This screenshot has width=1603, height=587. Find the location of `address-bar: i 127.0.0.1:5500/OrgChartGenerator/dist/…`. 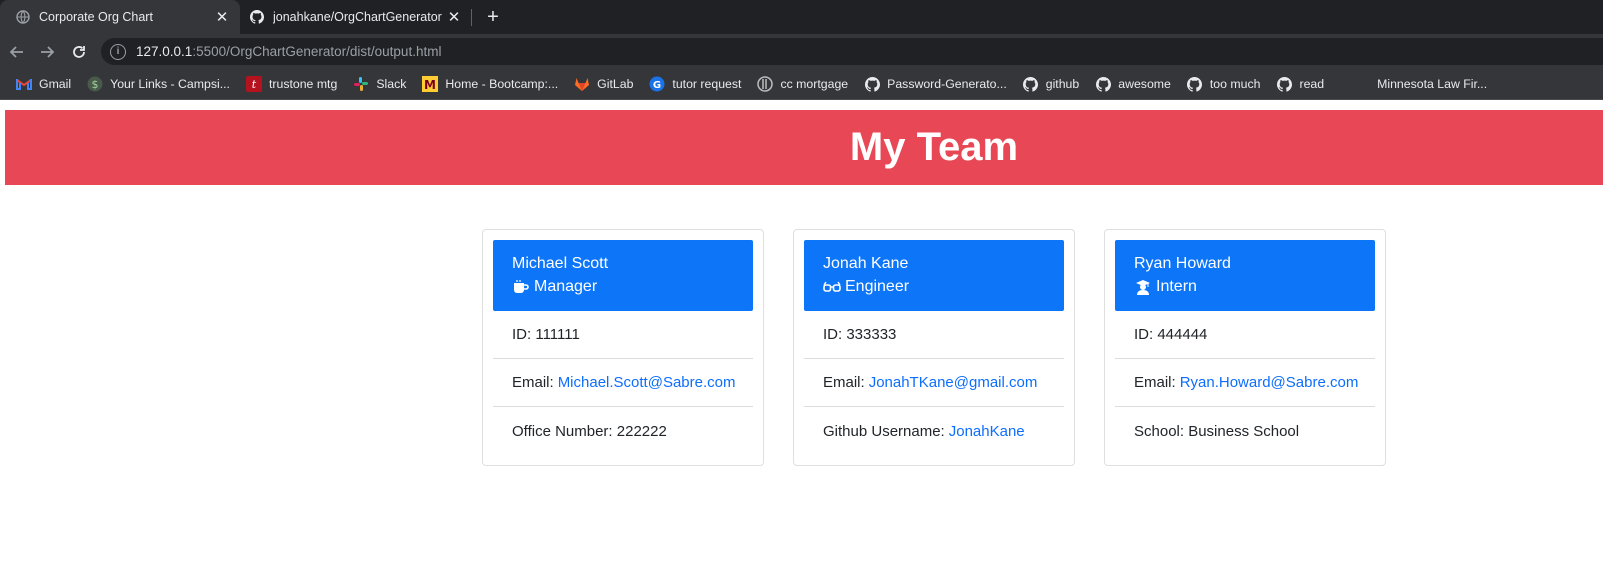

address-bar: i 127.0.0.1:5500/OrgChartGenerator/dist/… is located at coordinates (852, 51).